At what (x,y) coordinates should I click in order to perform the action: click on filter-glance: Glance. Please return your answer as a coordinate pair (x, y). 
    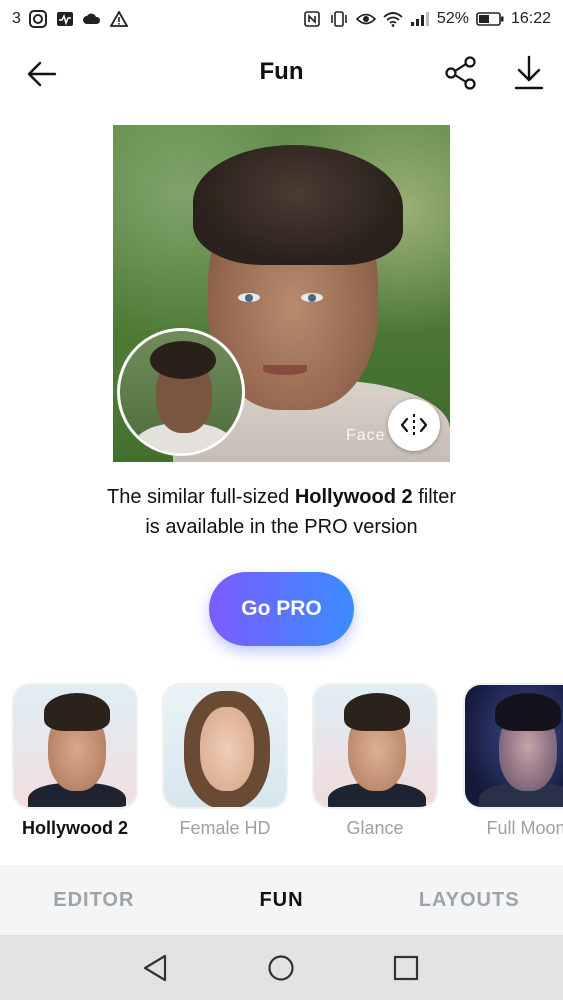
    Looking at the image, I should click on (375, 763).